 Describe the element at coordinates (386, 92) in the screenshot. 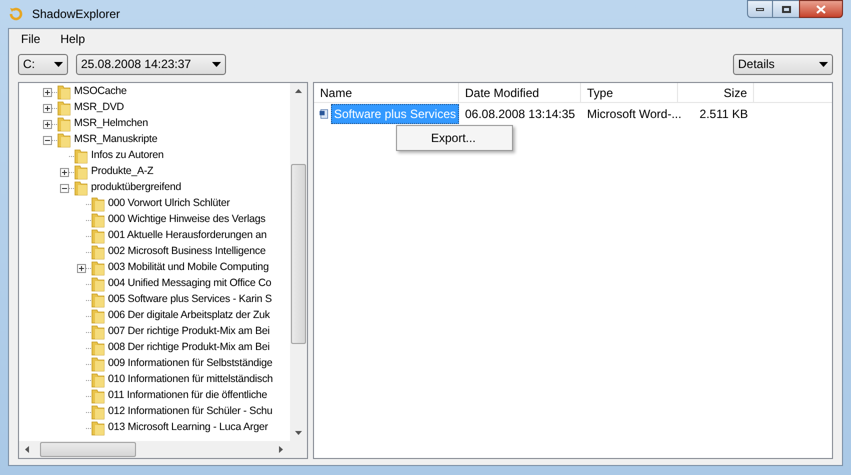

I see `column-header: Name` at that location.